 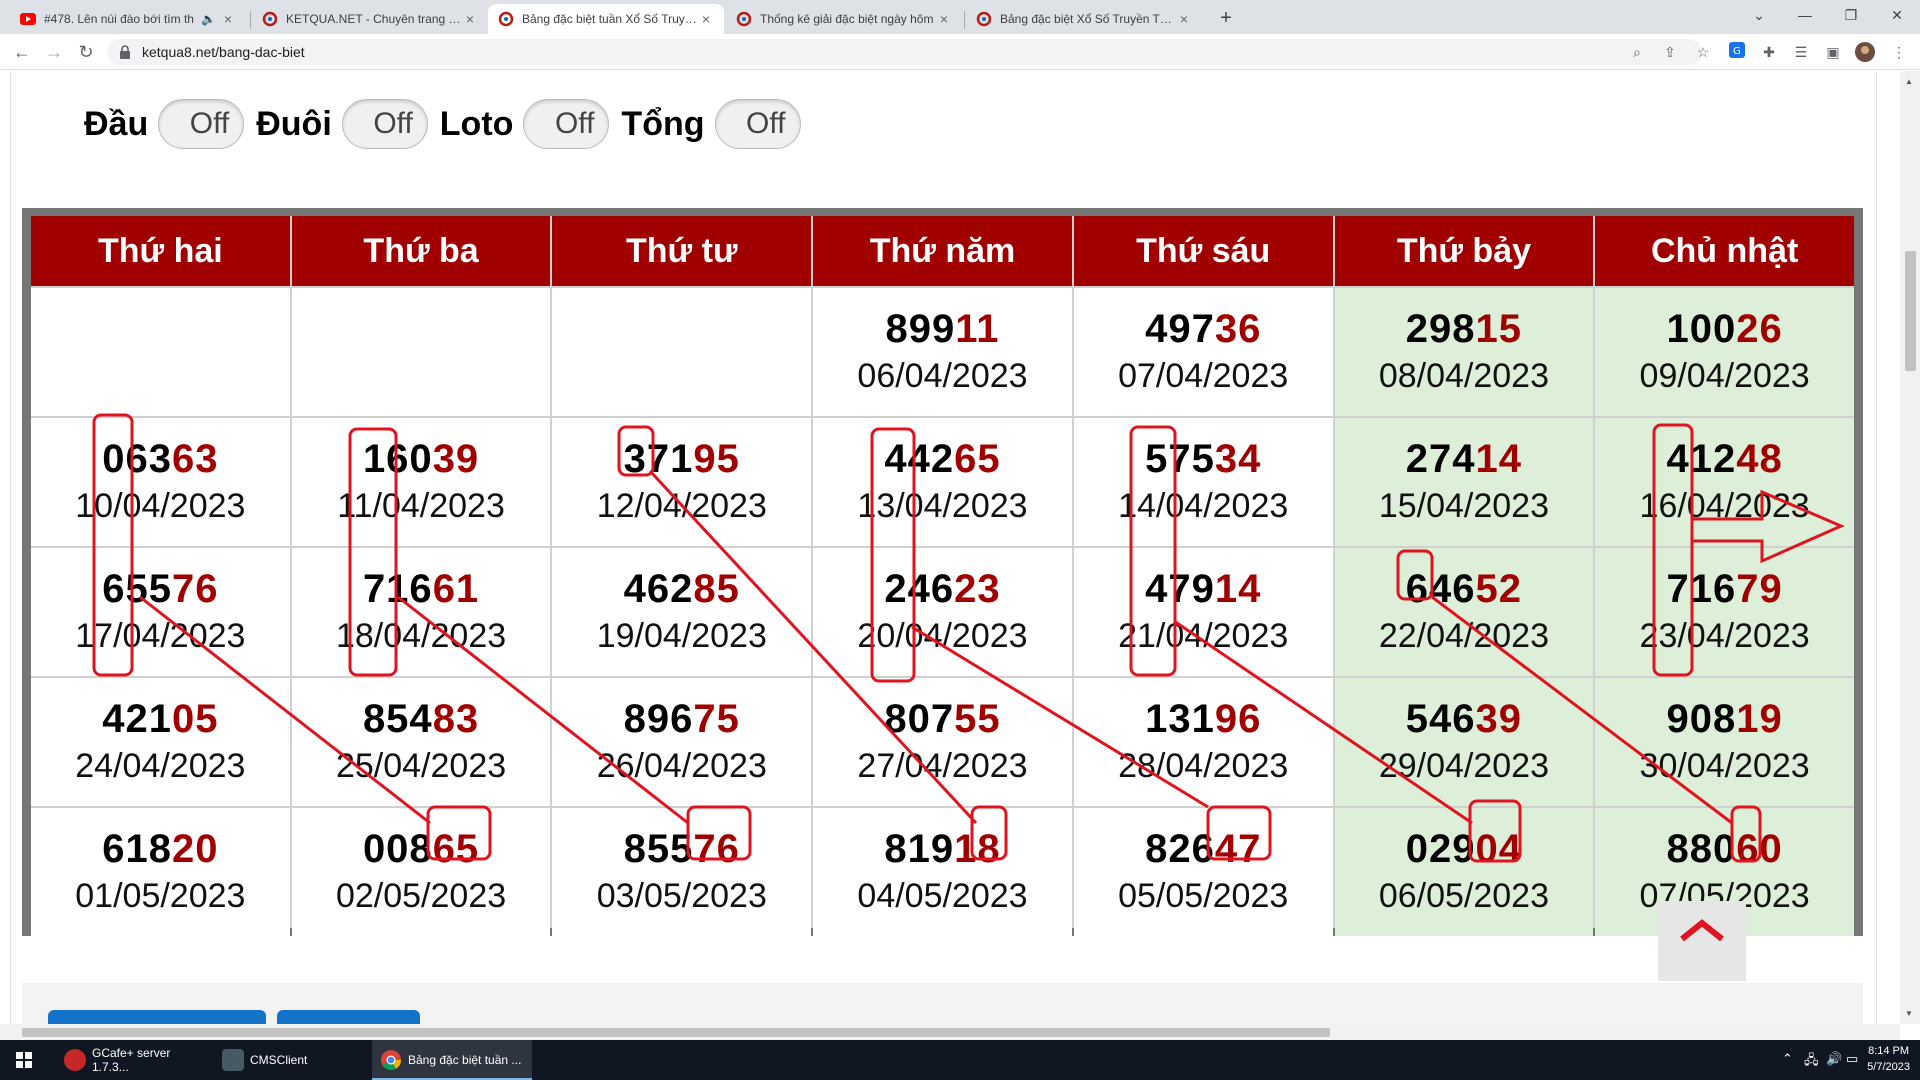 What do you see at coordinates (1440, 719) in the screenshot?
I see `prize-lead-digits: 546` at bounding box center [1440, 719].